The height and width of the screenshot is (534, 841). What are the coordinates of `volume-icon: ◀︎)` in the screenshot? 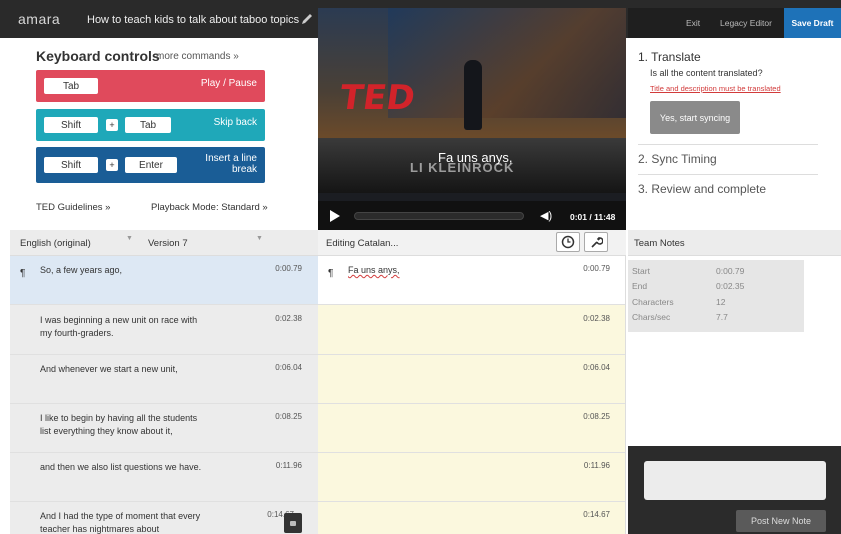 It's located at (546, 215).